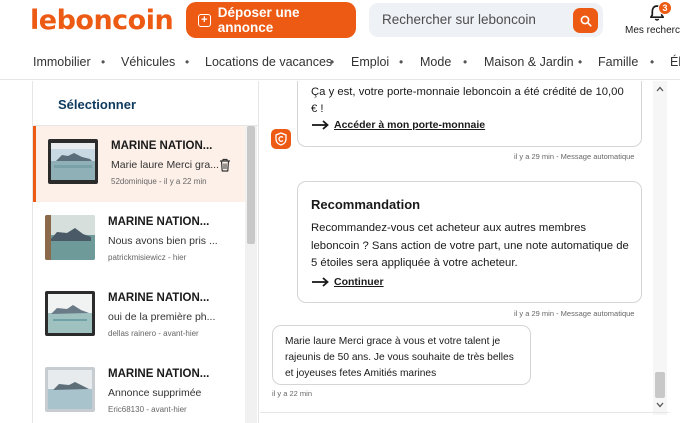  What do you see at coordinates (464, 412) in the screenshot?
I see `compose-divider` at bounding box center [464, 412].